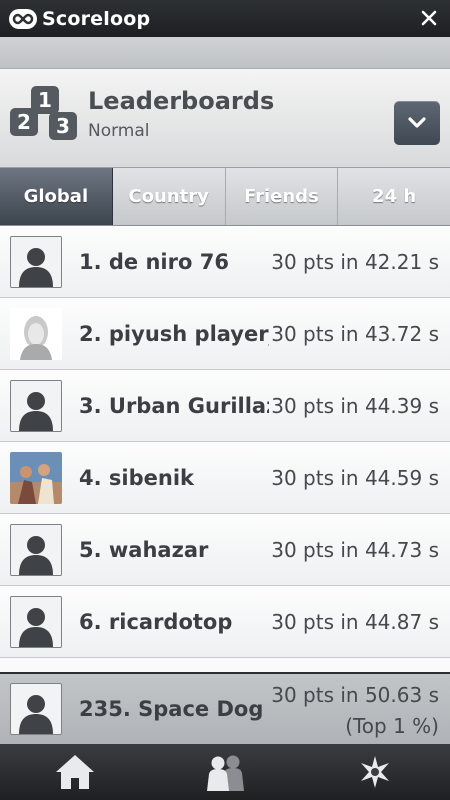 This screenshot has height=800, width=450. I want to click on list-item: 1. de niro 76 30 pts in 42.21 s, so click(225, 262).